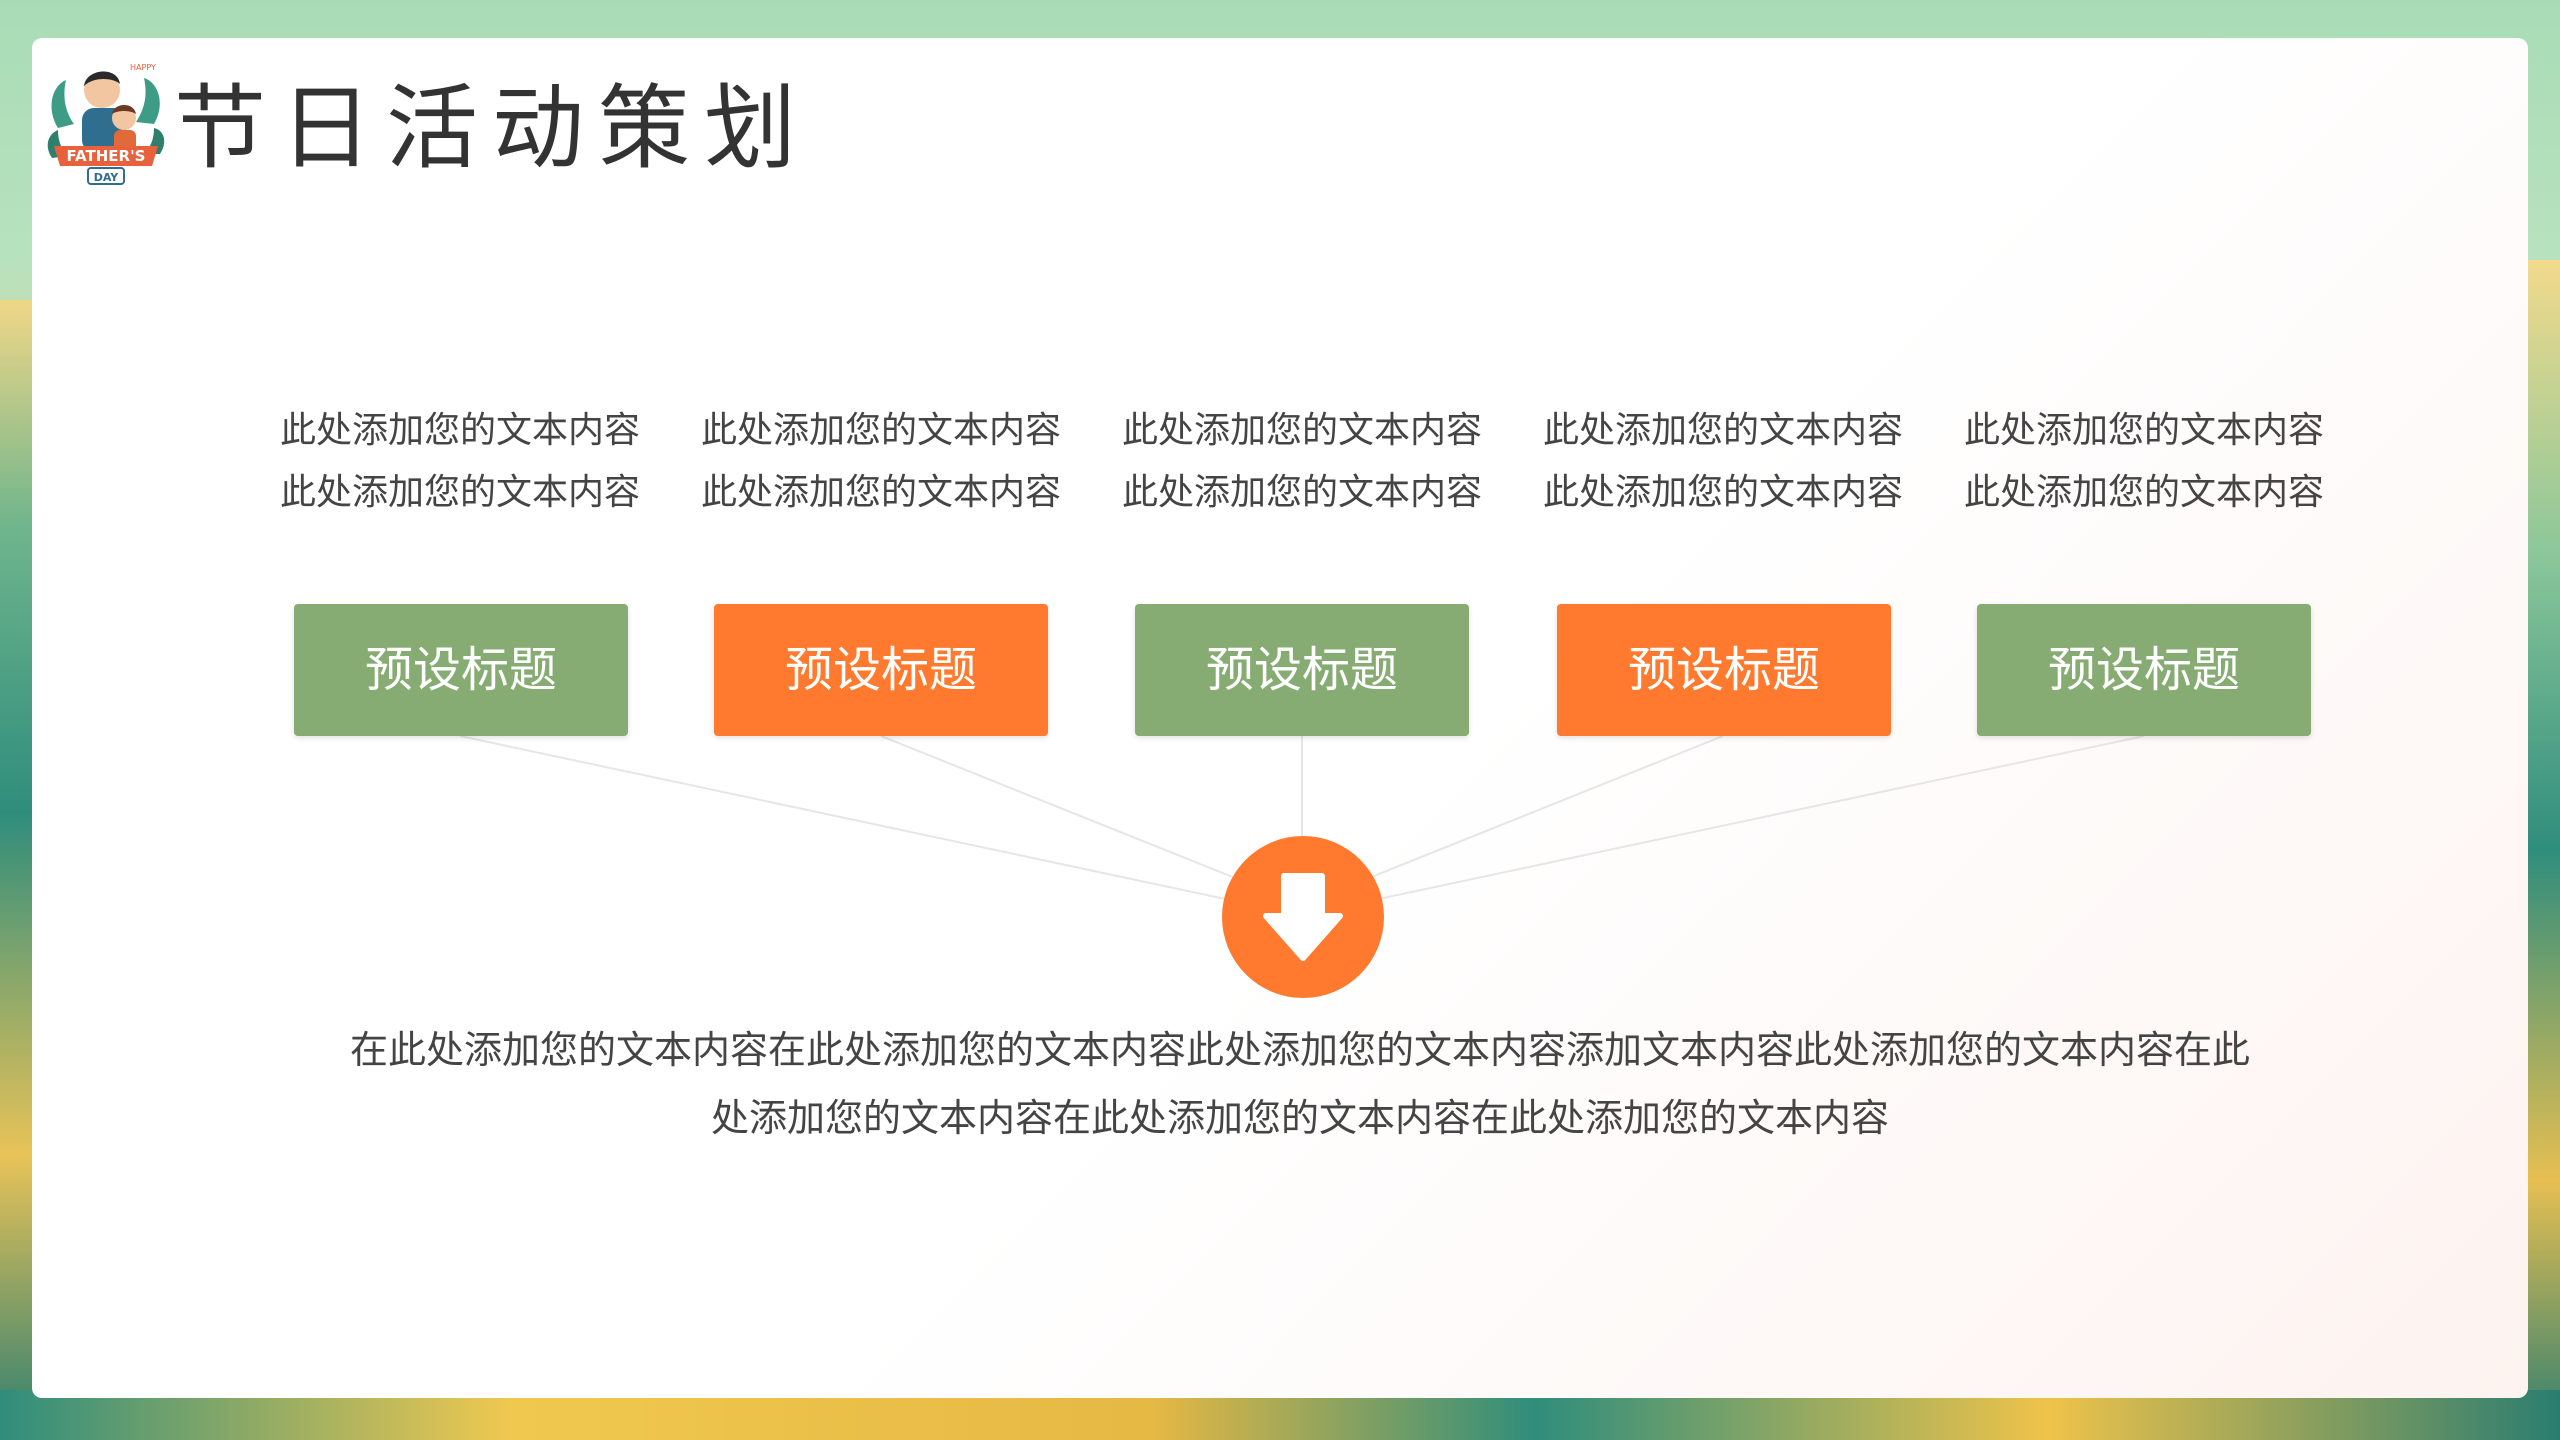 This screenshot has width=2560, height=1440. What do you see at coordinates (459, 430) in the screenshot?
I see `column-1-line-1: 此处添加您的文本内容` at bounding box center [459, 430].